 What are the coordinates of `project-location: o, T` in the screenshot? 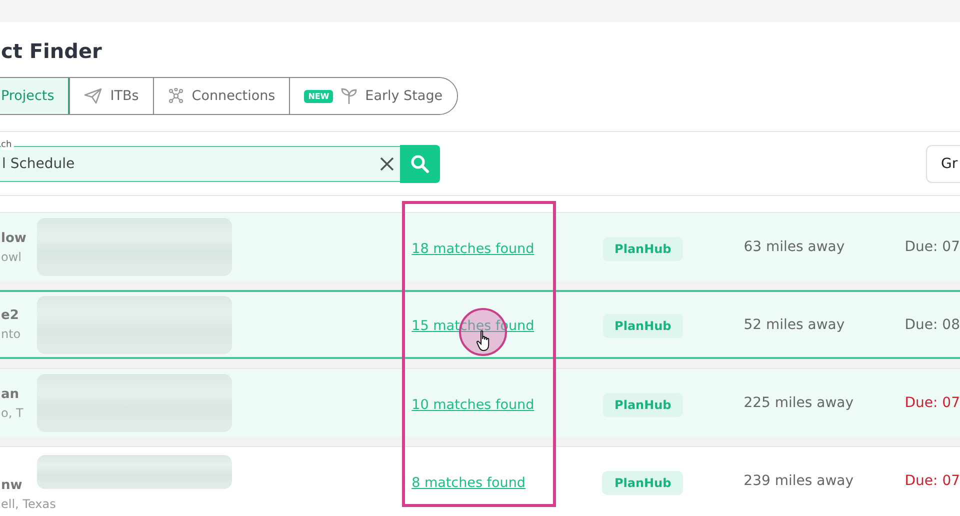 It's located at (12, 413).